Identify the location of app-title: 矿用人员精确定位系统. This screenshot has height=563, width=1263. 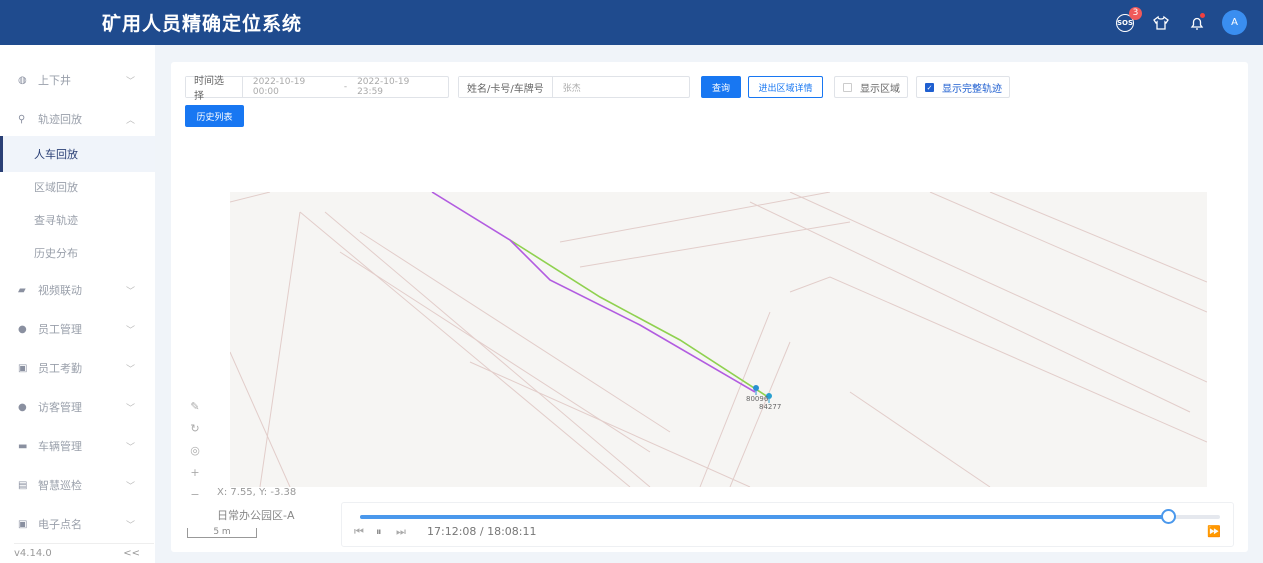
(202, 24).